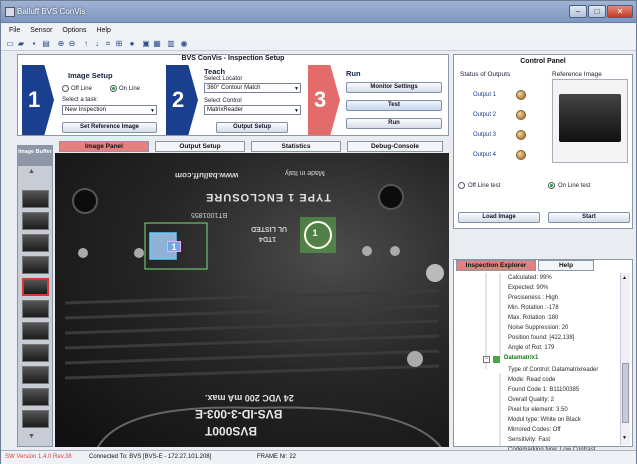 The image size is (637, 464). What do you see at coordinates (538, 410) in the screenshot?
I see `tree-item: Pixel for element: 3.50` at bounding box center [538, 410].